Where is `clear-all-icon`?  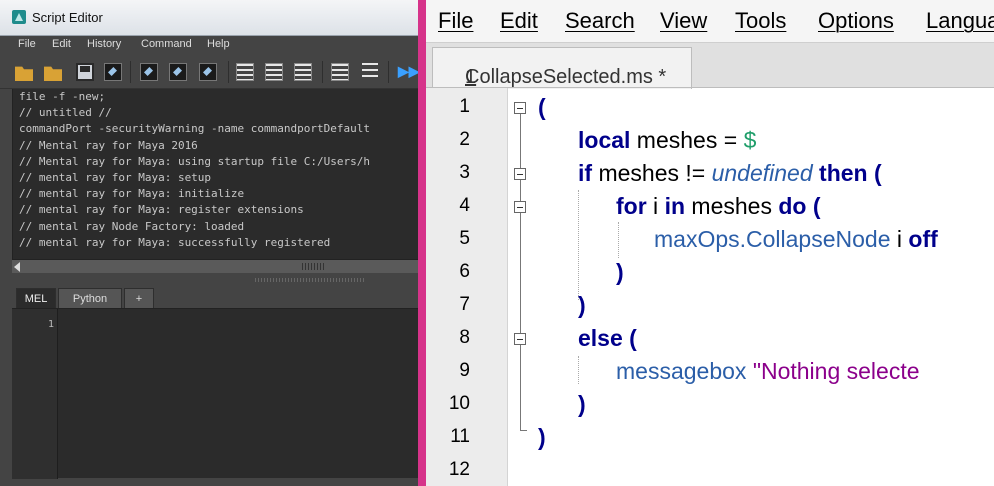
clear-all-icon is located at coordinates (208, 72).